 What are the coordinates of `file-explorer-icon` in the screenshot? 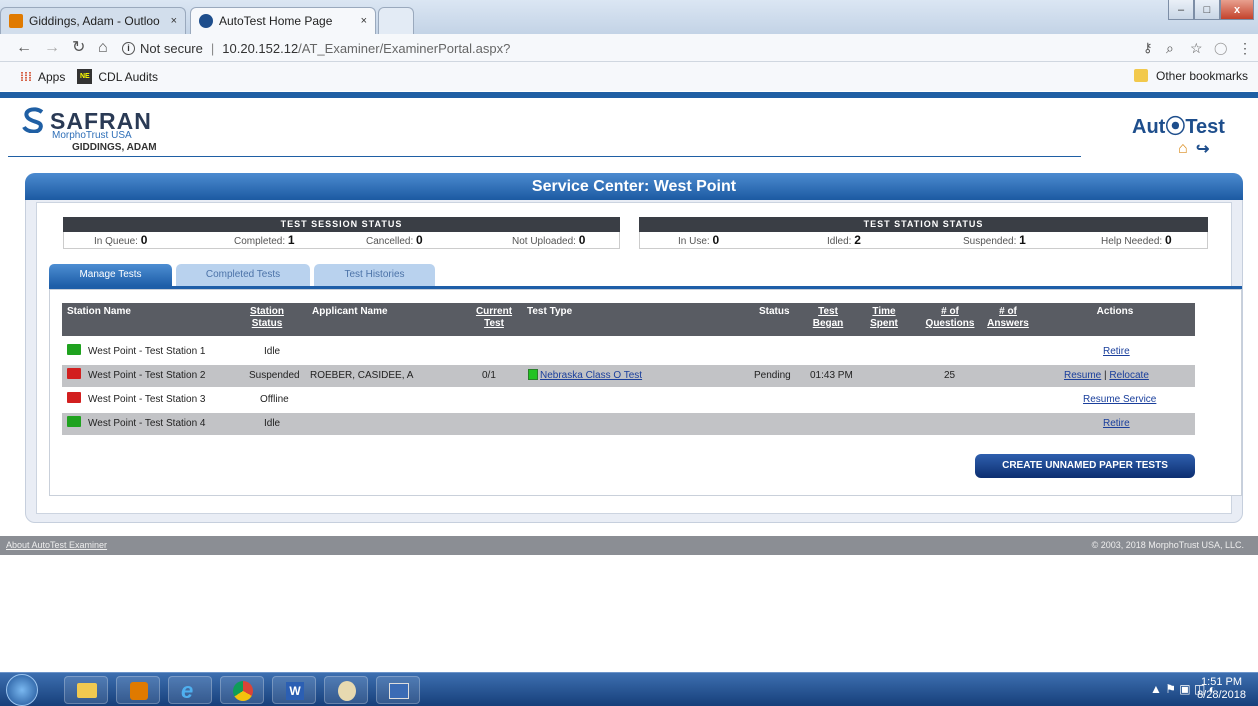 It's located at (86, 690).